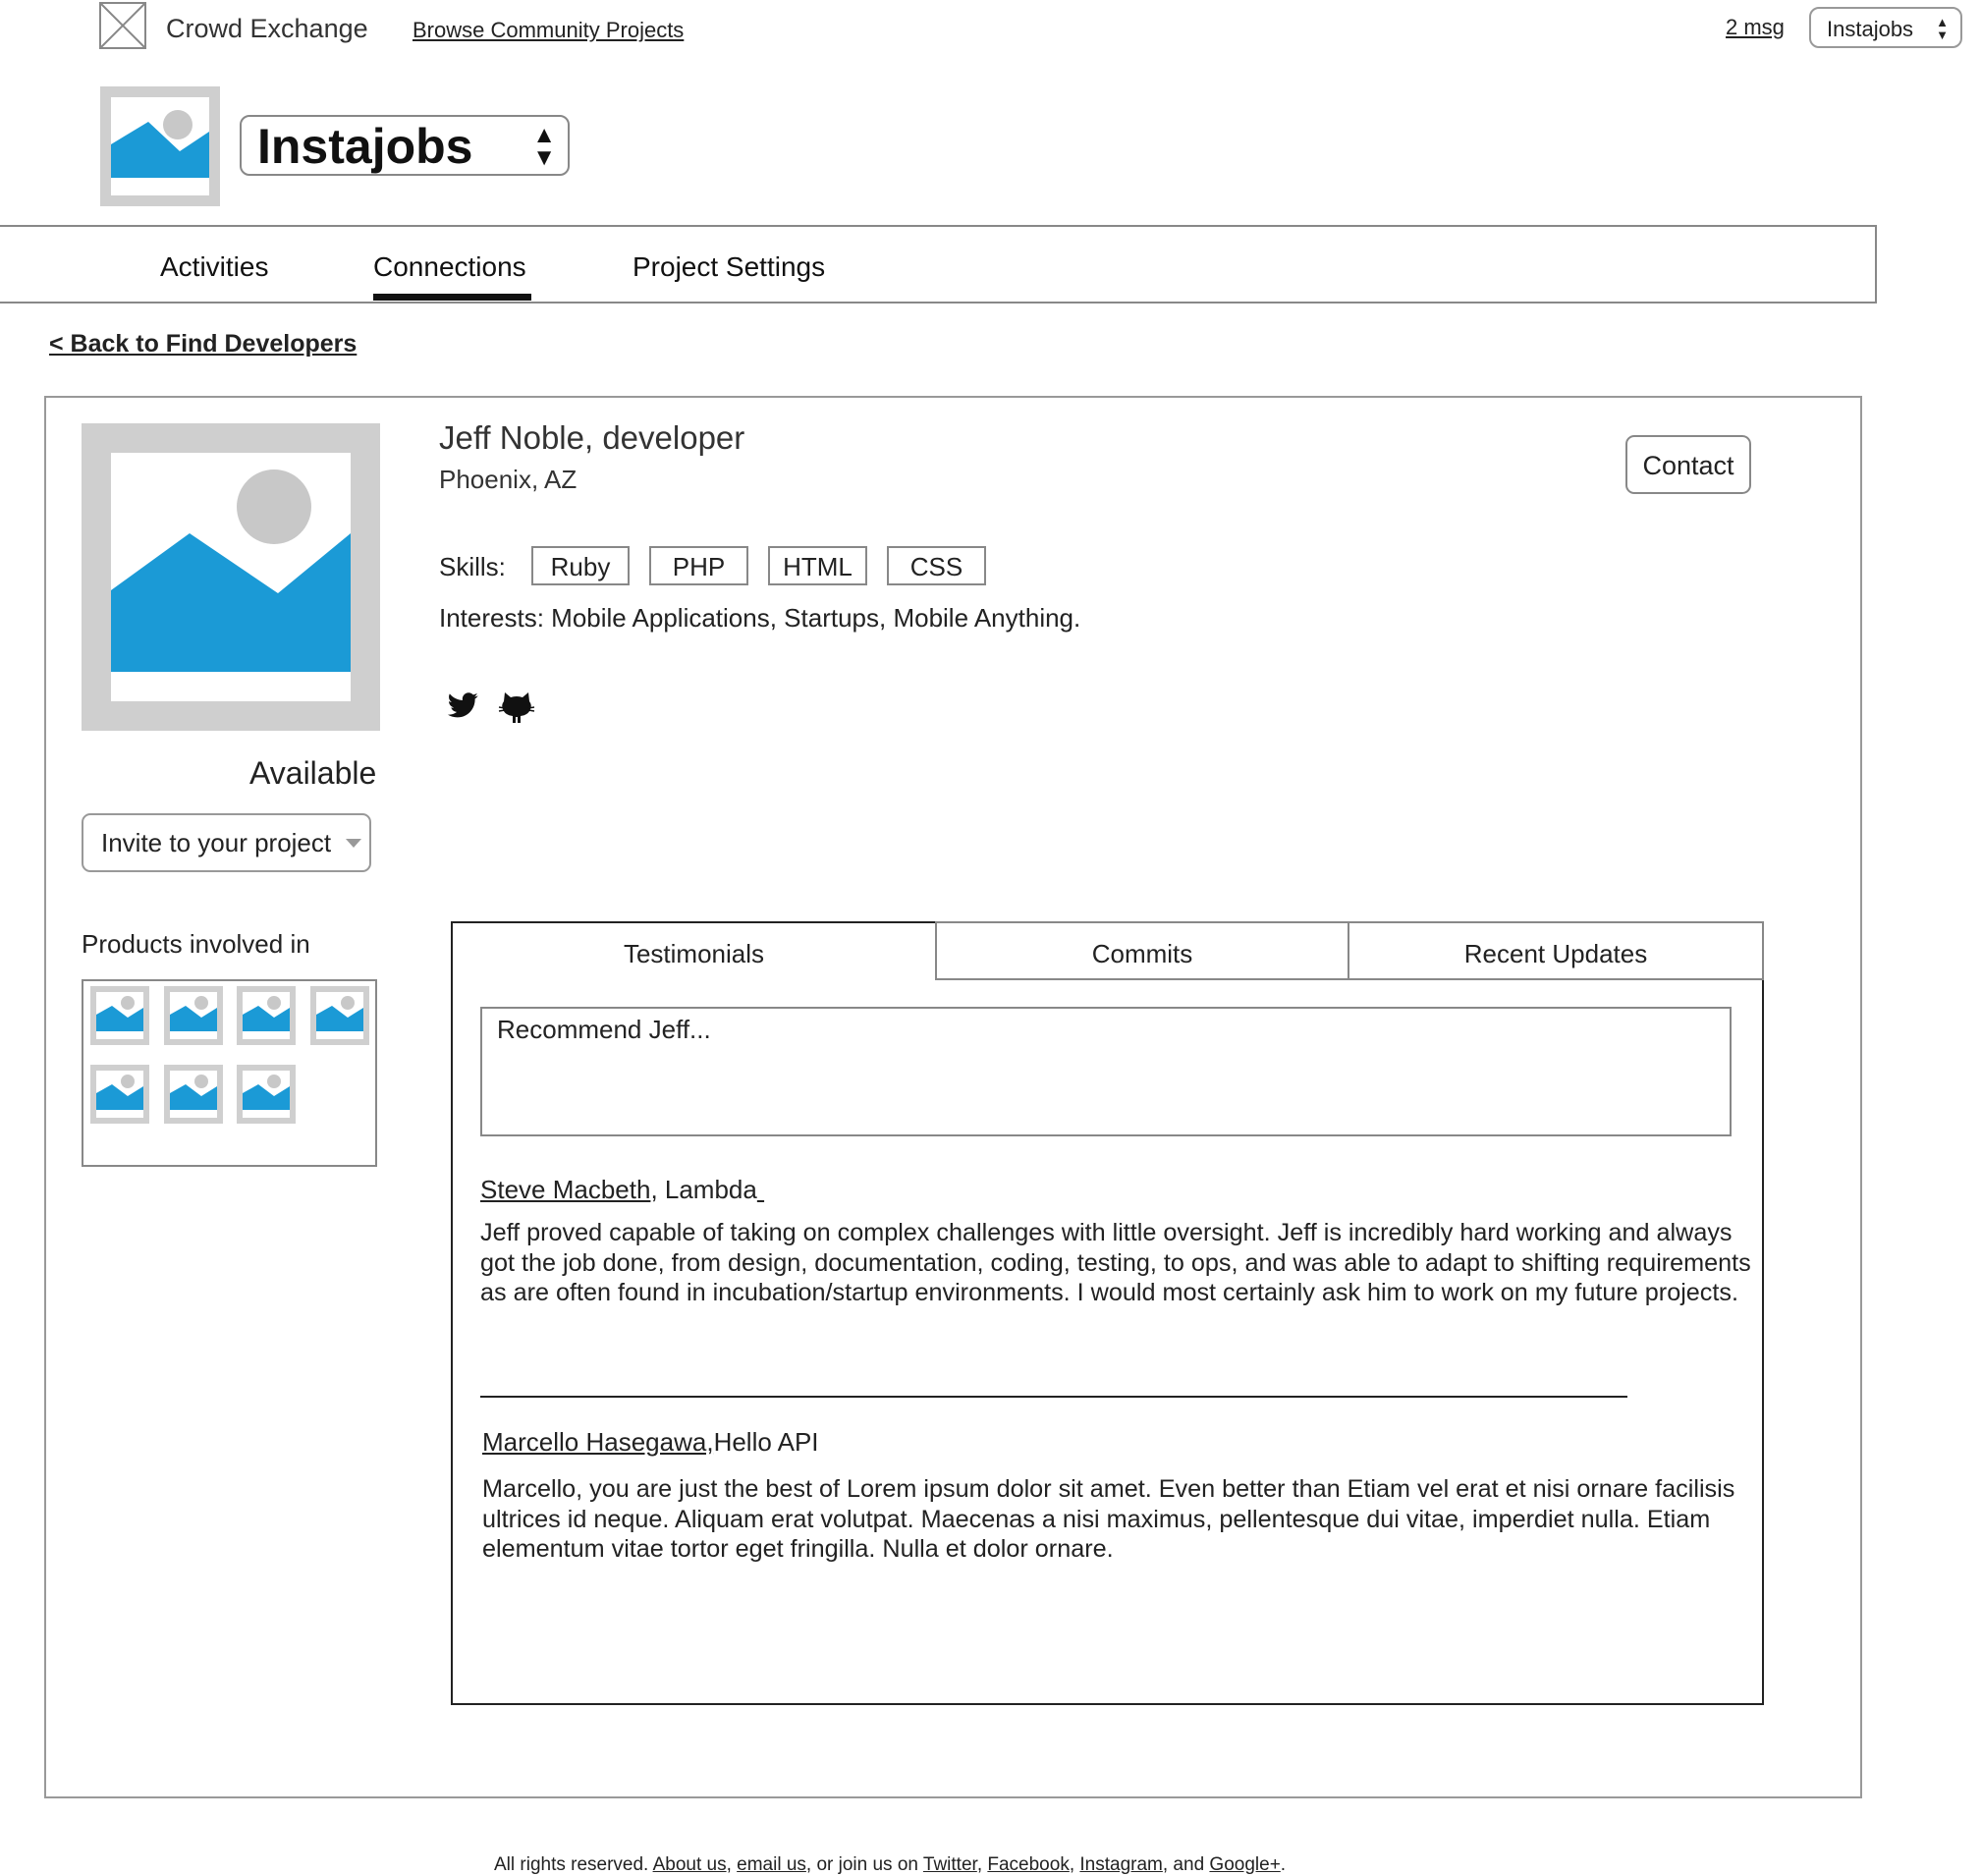  Describe the element at coordinates (1244, 1864) in the screenshot. I see `footer-google-link: Google+` at that location.